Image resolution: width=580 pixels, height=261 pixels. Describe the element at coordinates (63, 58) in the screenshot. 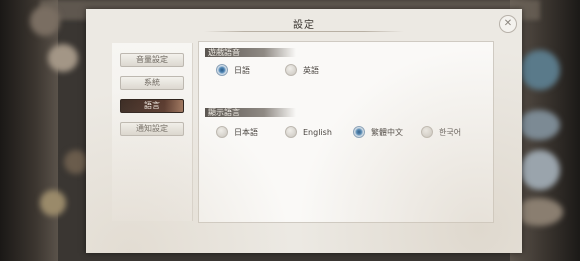

I see `background-card` at that location.